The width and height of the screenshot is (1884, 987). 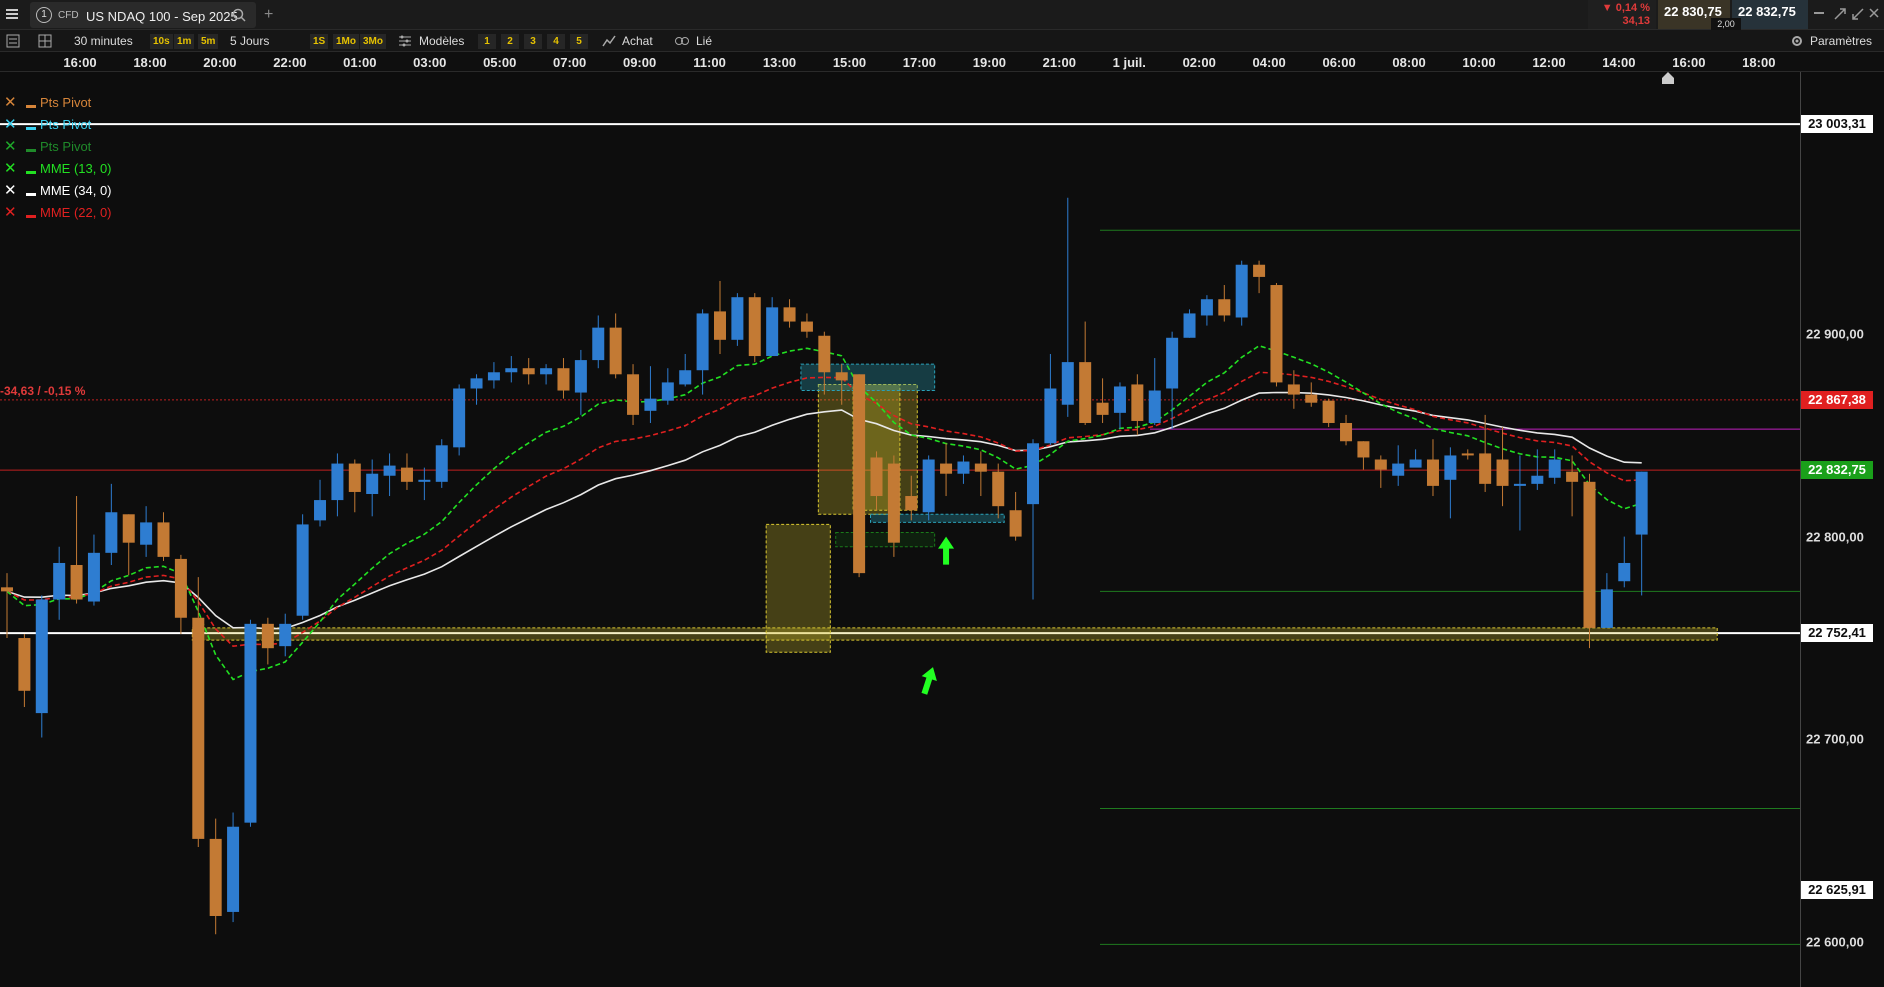 What do you see at coordinates (556, 41) in the screenshot?
I see `layout-4-button: 4` at bounding box center [556, 41].